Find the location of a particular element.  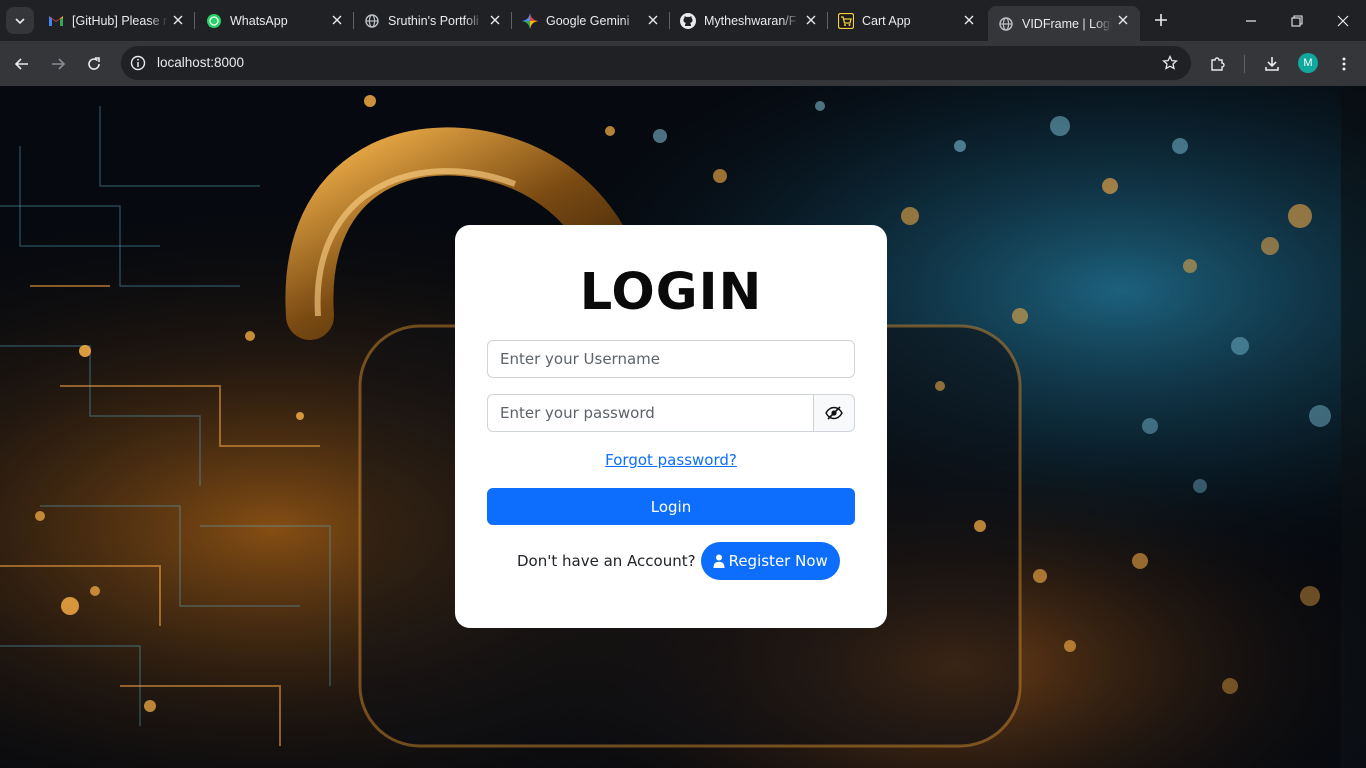

url-text: localhost:8000 is located at coordinates (201, 62).